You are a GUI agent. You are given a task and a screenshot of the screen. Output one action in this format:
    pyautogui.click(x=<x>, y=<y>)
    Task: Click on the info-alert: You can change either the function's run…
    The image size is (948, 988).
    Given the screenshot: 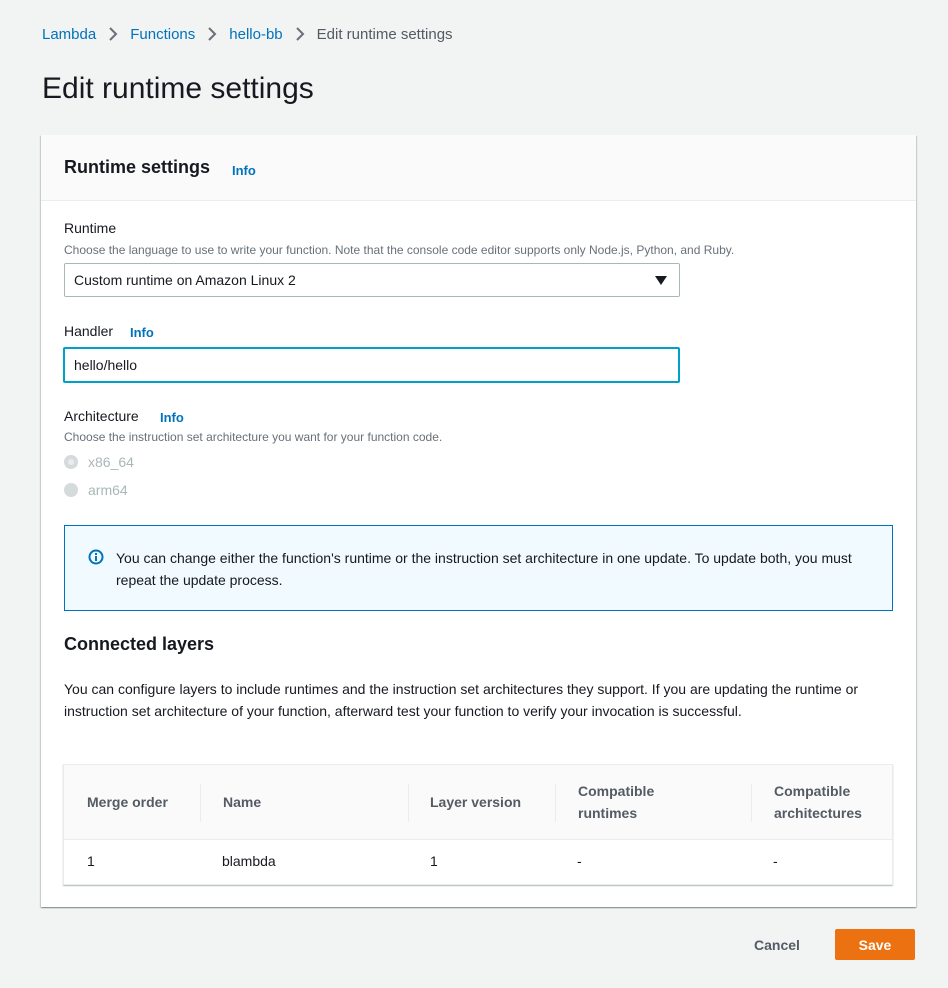 What is the action you would take?
    pyautogui.click(x=478, y=568)
    